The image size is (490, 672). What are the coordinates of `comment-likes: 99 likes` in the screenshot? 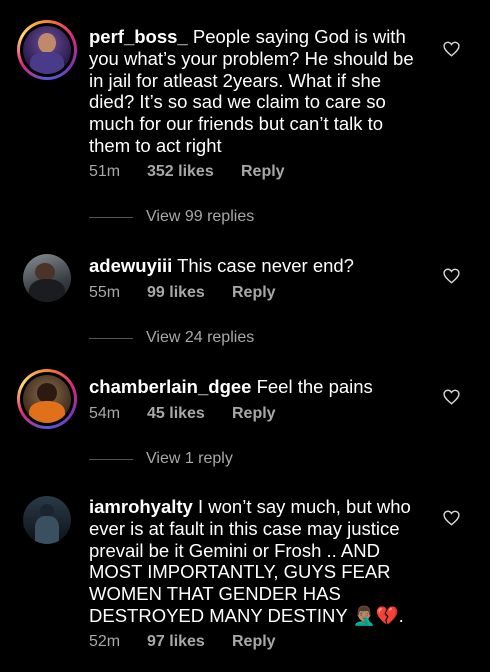 It's located at (189, 293).